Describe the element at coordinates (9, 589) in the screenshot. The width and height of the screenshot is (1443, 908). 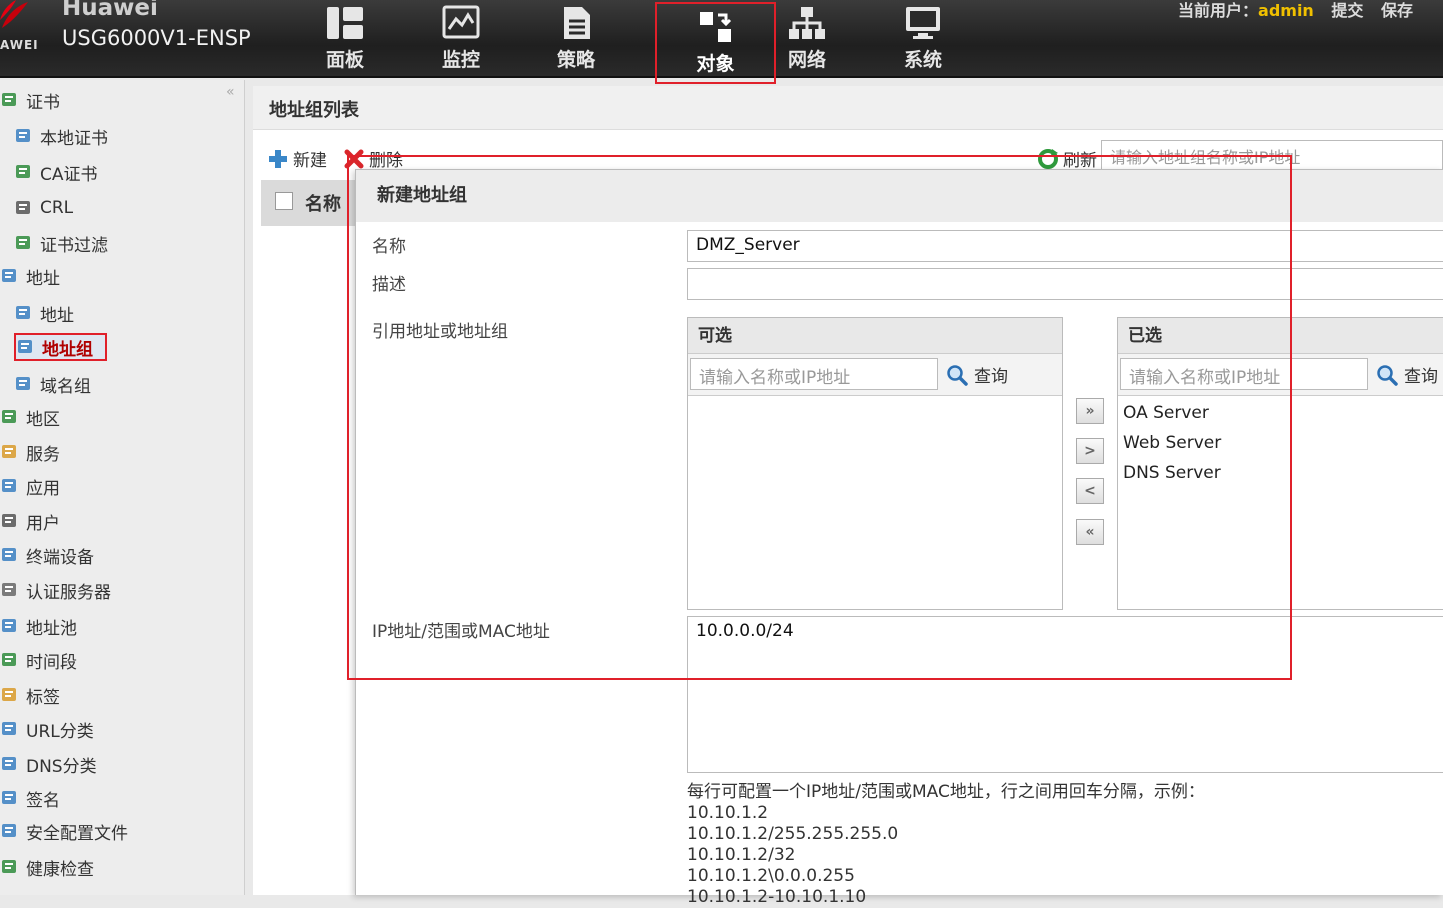
I see `auth-server-icon` at that location.